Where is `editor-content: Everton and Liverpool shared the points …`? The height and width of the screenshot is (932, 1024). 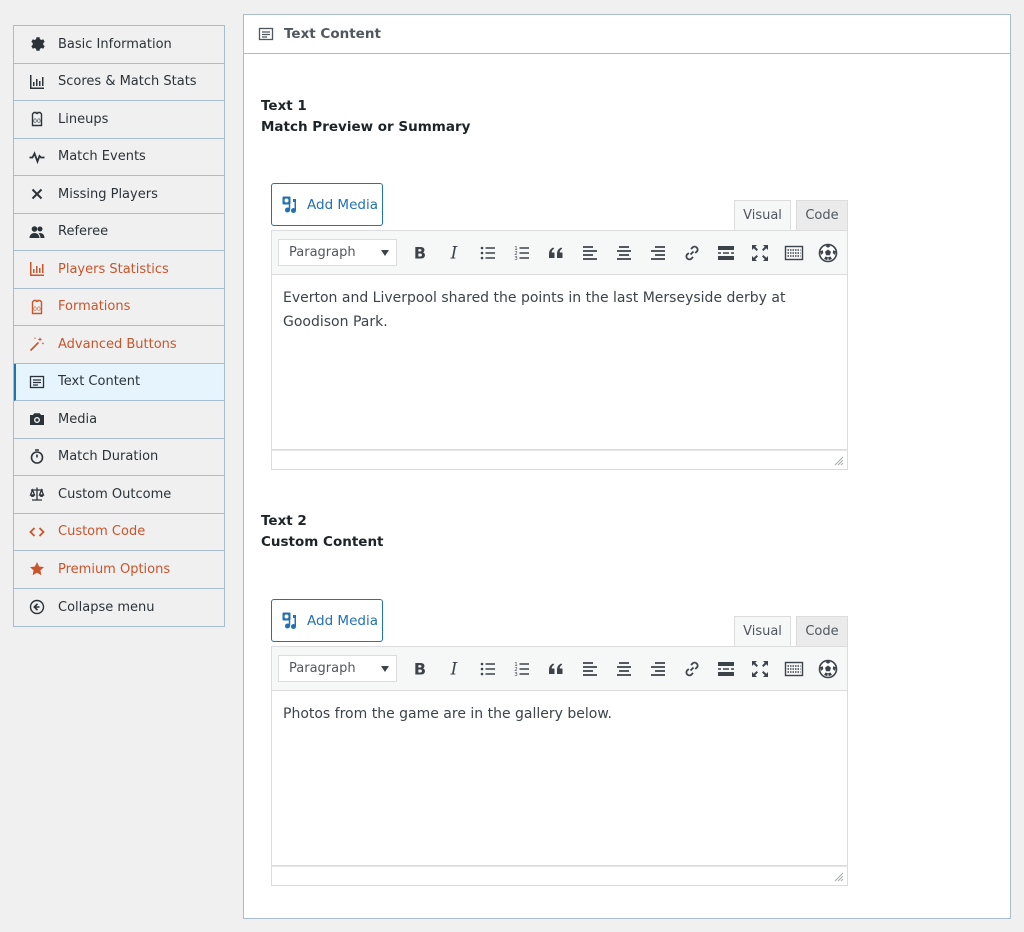
editor-content: Everton and Liverpool shared the points … is located at coordinates (559, 362).